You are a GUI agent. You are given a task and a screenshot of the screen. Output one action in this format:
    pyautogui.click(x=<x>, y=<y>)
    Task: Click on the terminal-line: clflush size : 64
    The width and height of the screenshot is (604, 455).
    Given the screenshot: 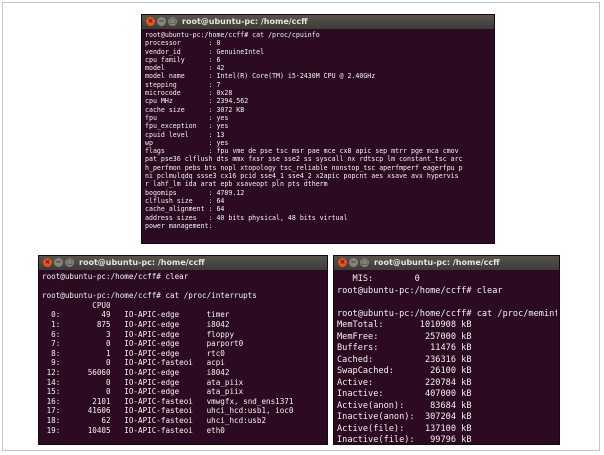 What is the action you would take?
    pyautogui.click(x=185, y=200)
    